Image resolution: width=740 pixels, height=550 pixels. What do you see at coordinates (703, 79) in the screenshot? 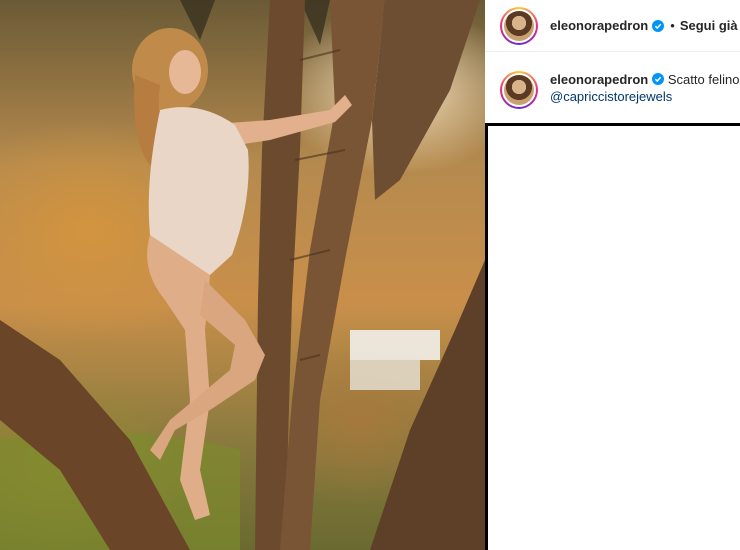
I see `caption-body: Scatto felino` at bounding box center [703, 79].